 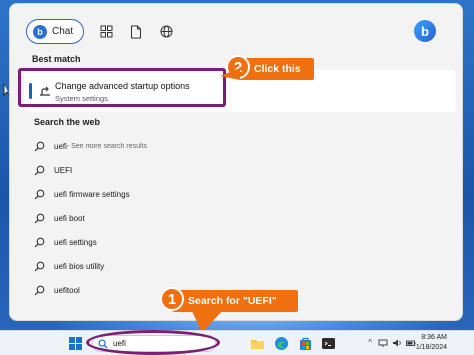 I want to click on web-result-suffix: - See more search results, so click(x=107, y=146).